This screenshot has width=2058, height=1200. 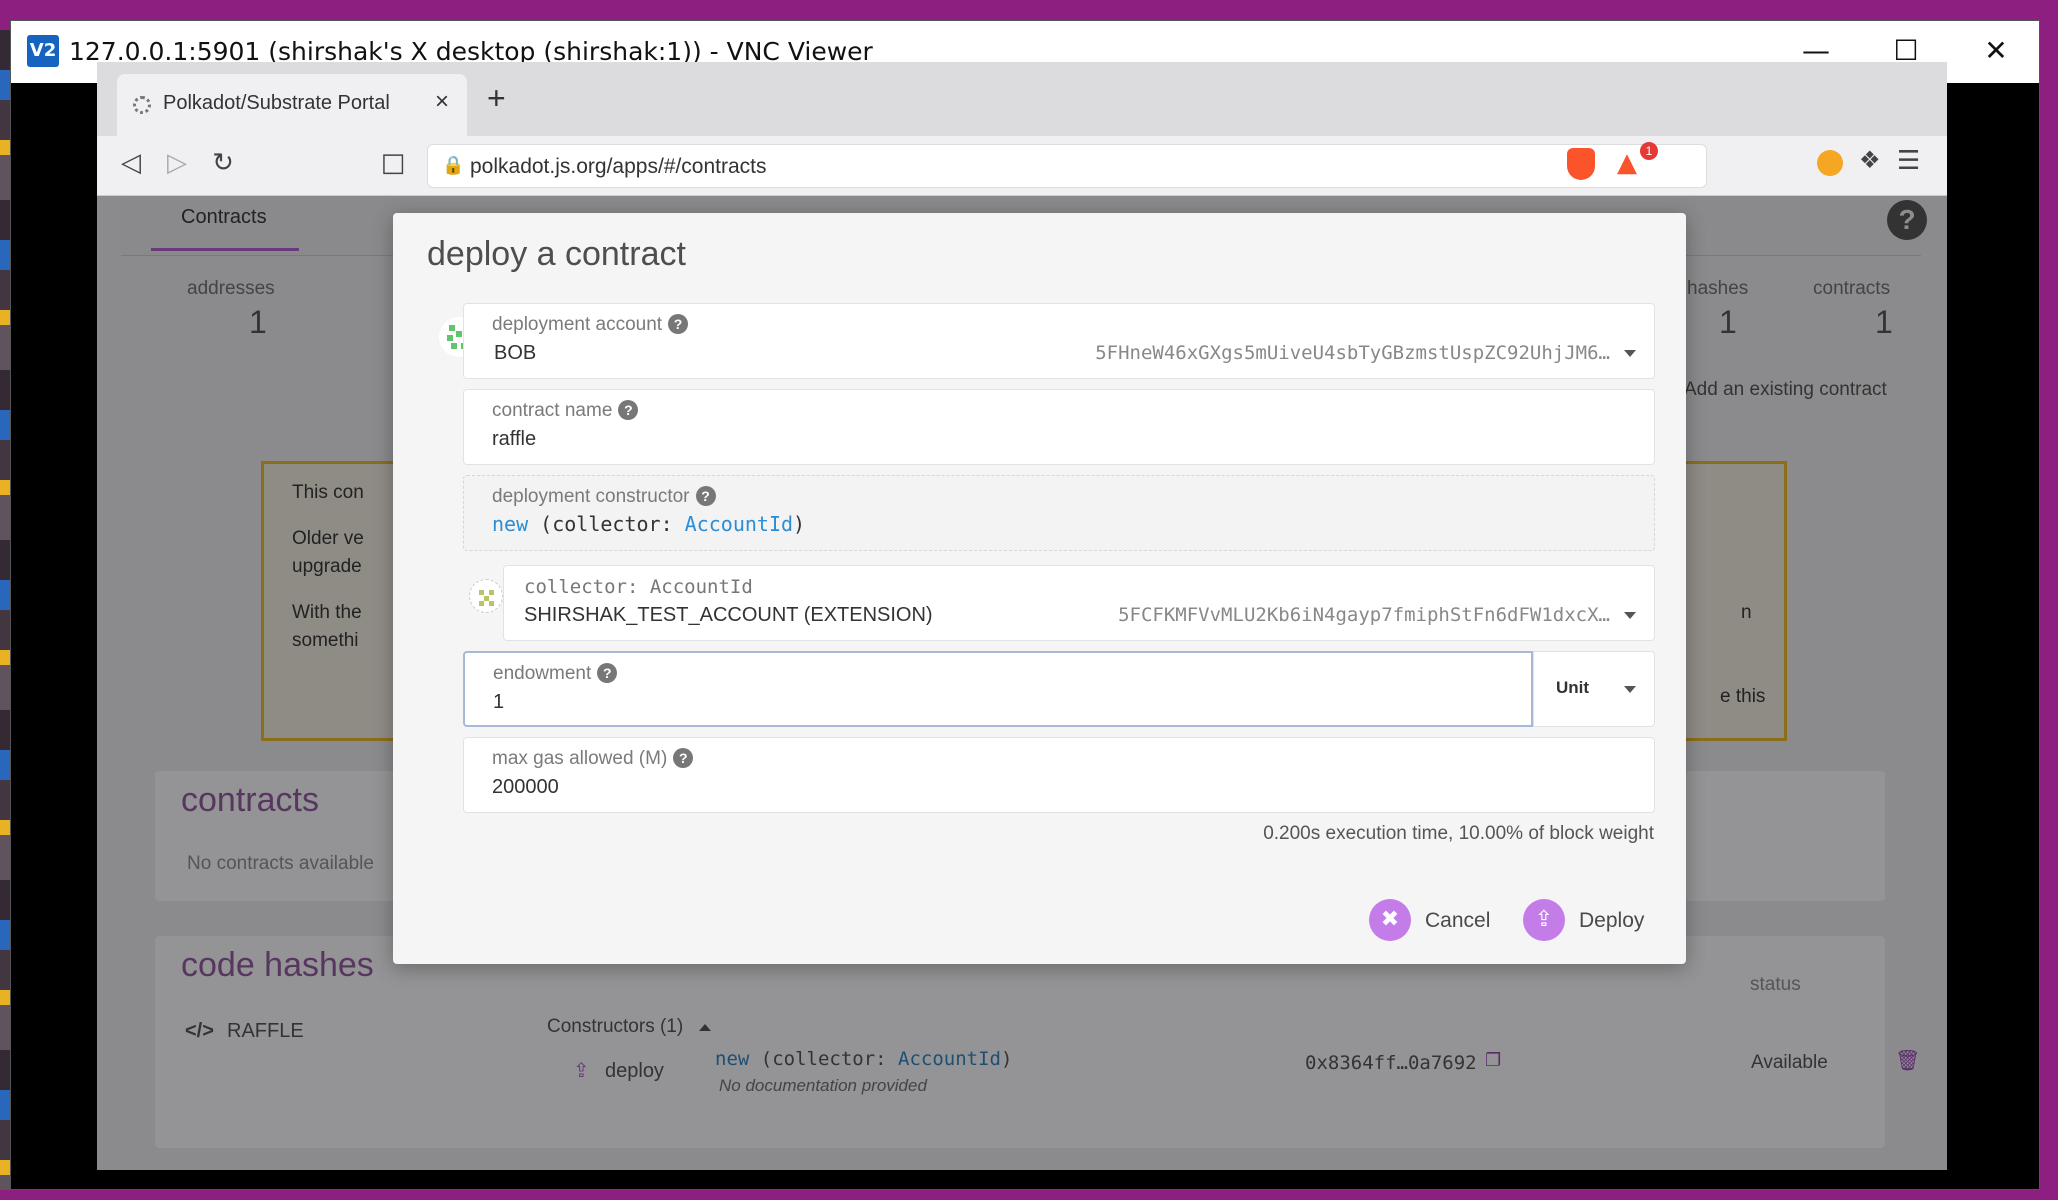 I want to click on endowment-input: endowment? 1, so click(x=998, y=689).